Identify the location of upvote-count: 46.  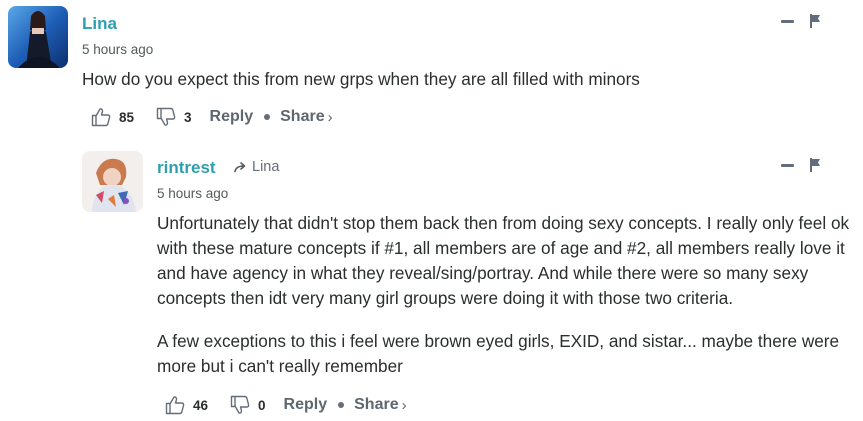
(201, 405).